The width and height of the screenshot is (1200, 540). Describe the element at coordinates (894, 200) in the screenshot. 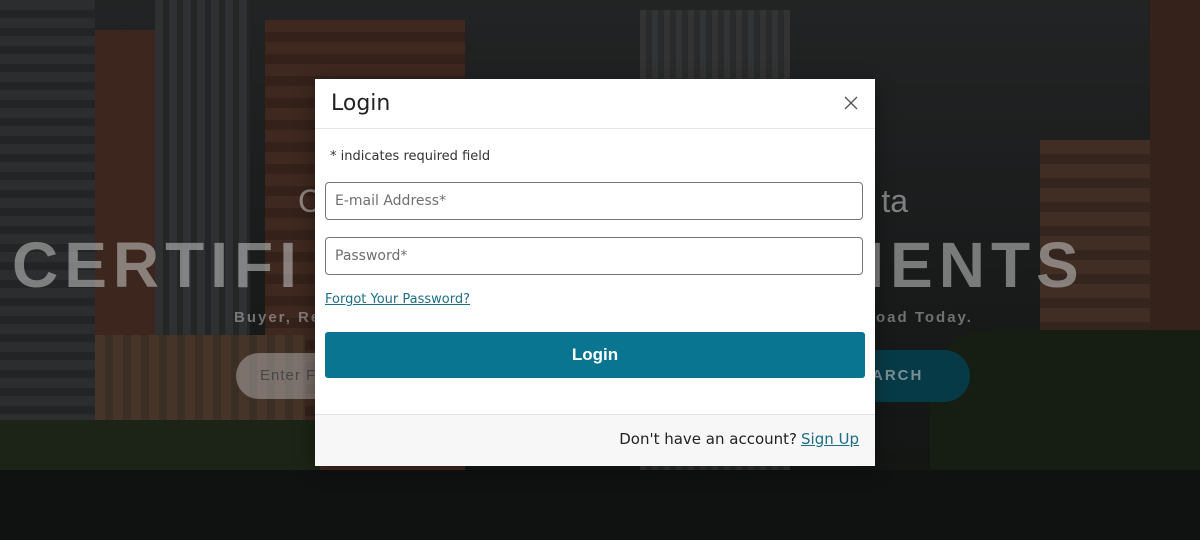

I see `hero-subtitle-right: ta` at that location.